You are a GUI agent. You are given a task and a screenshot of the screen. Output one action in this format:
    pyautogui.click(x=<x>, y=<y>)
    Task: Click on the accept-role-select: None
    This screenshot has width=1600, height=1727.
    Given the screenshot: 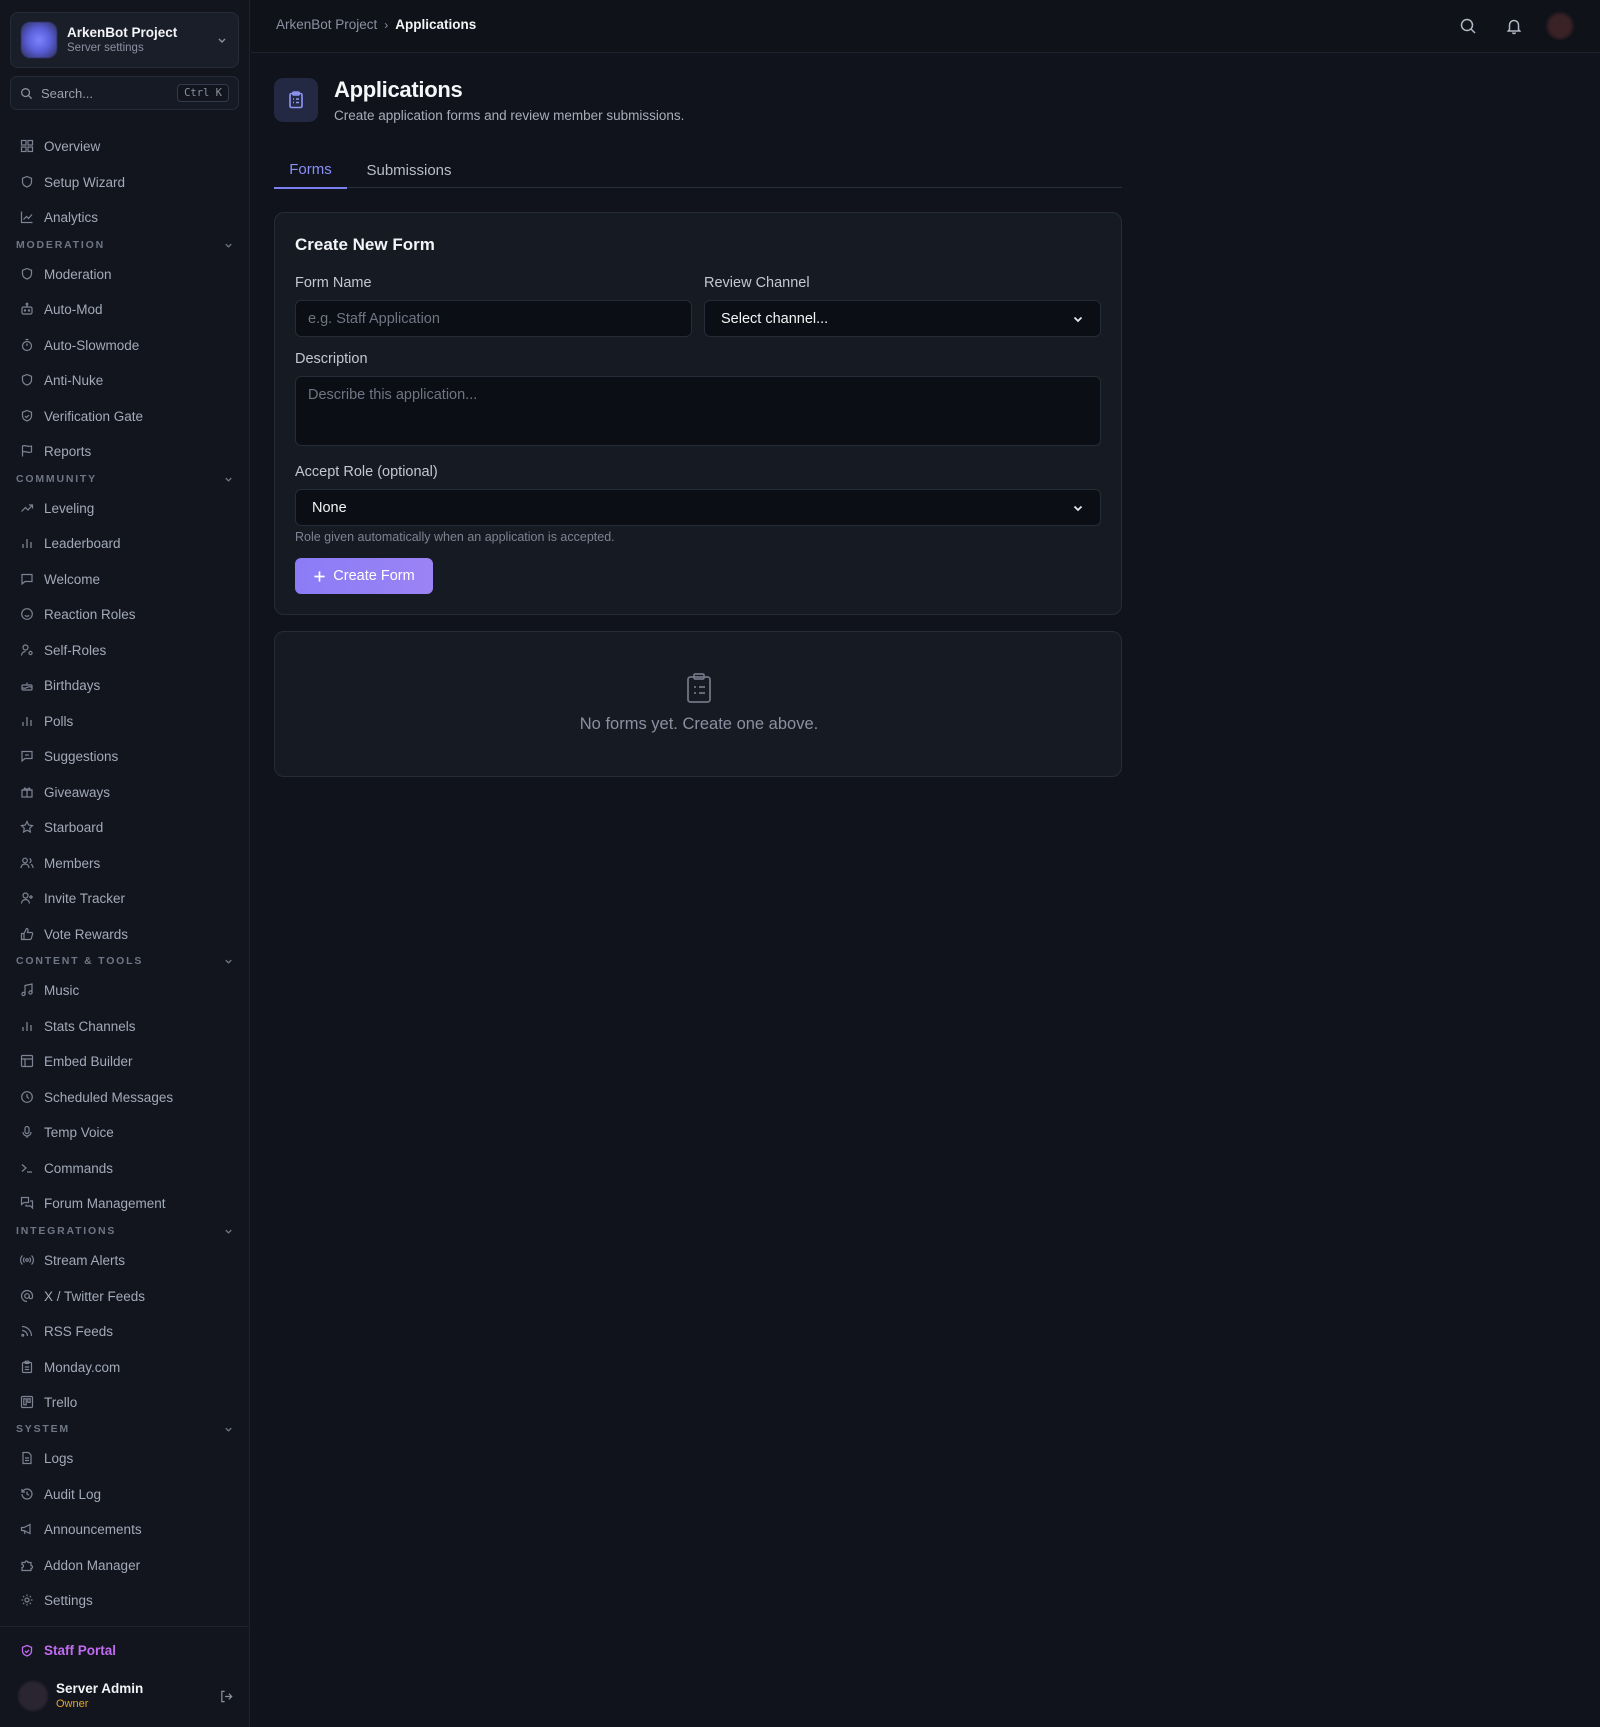 What is the action you would take?
    pyautogui.click(x=698, y=507)
    